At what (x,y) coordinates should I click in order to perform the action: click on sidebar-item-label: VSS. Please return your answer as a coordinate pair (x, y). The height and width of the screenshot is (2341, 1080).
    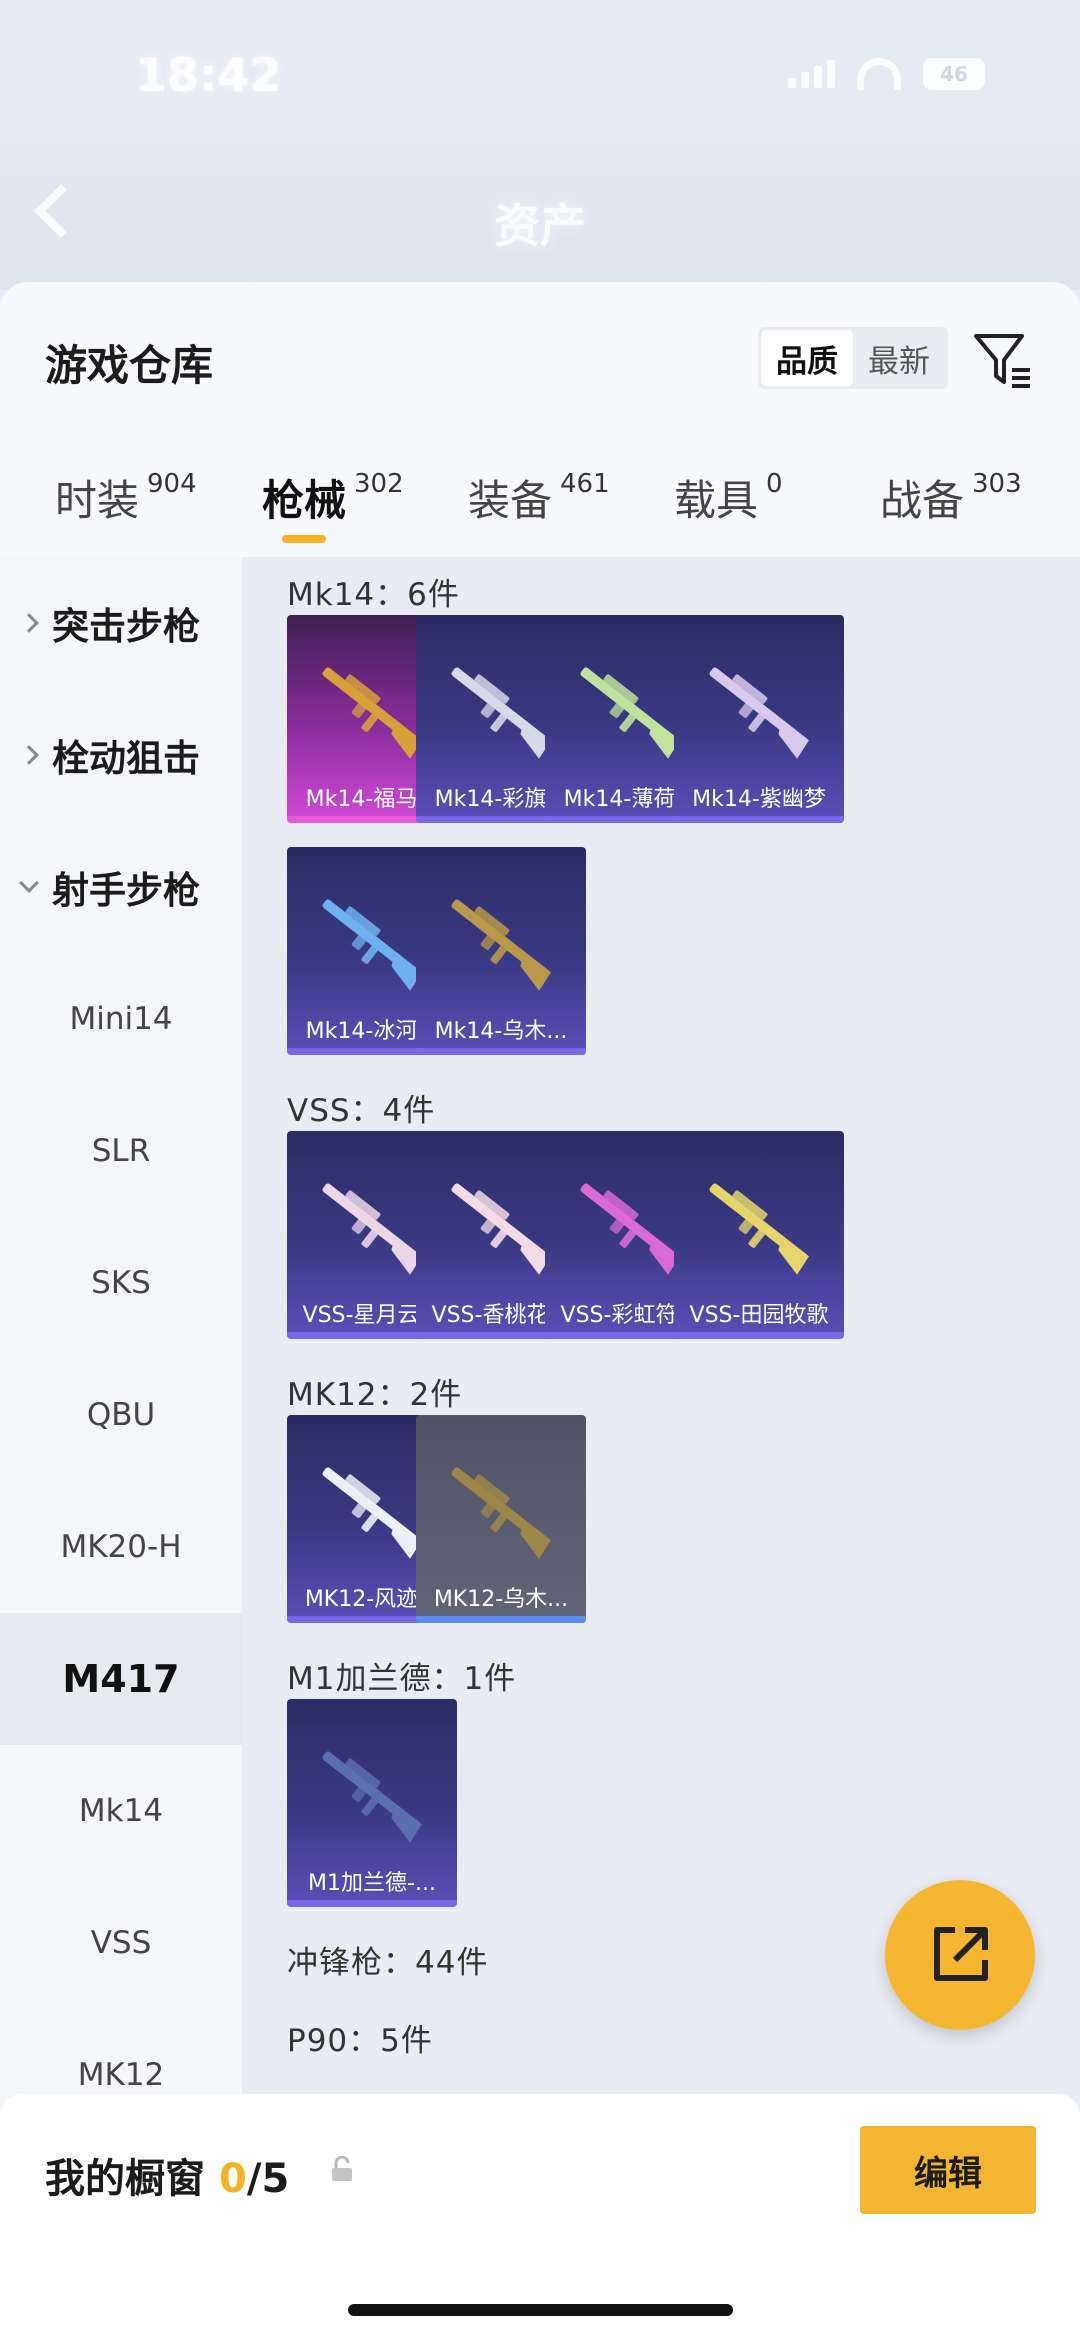
    Looking at the image, I should click on (121, 1943).